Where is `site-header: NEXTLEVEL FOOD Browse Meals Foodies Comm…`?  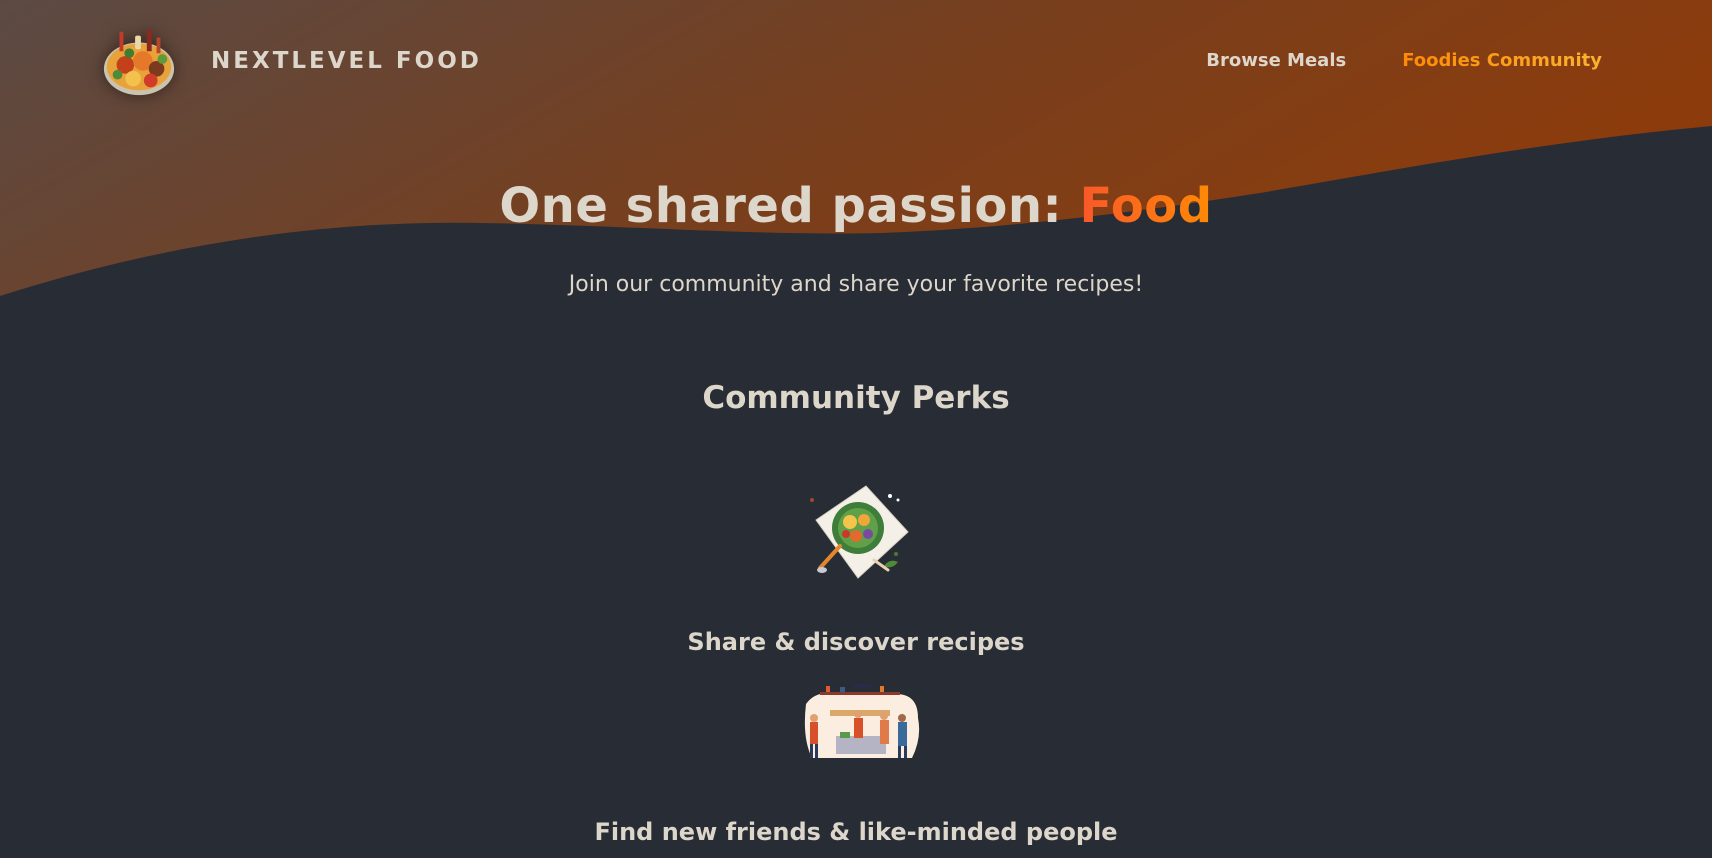
site-header: NEXTLEVEL FOOD Browse Meals Foodies Comm… is located at coordinates (856, 62).